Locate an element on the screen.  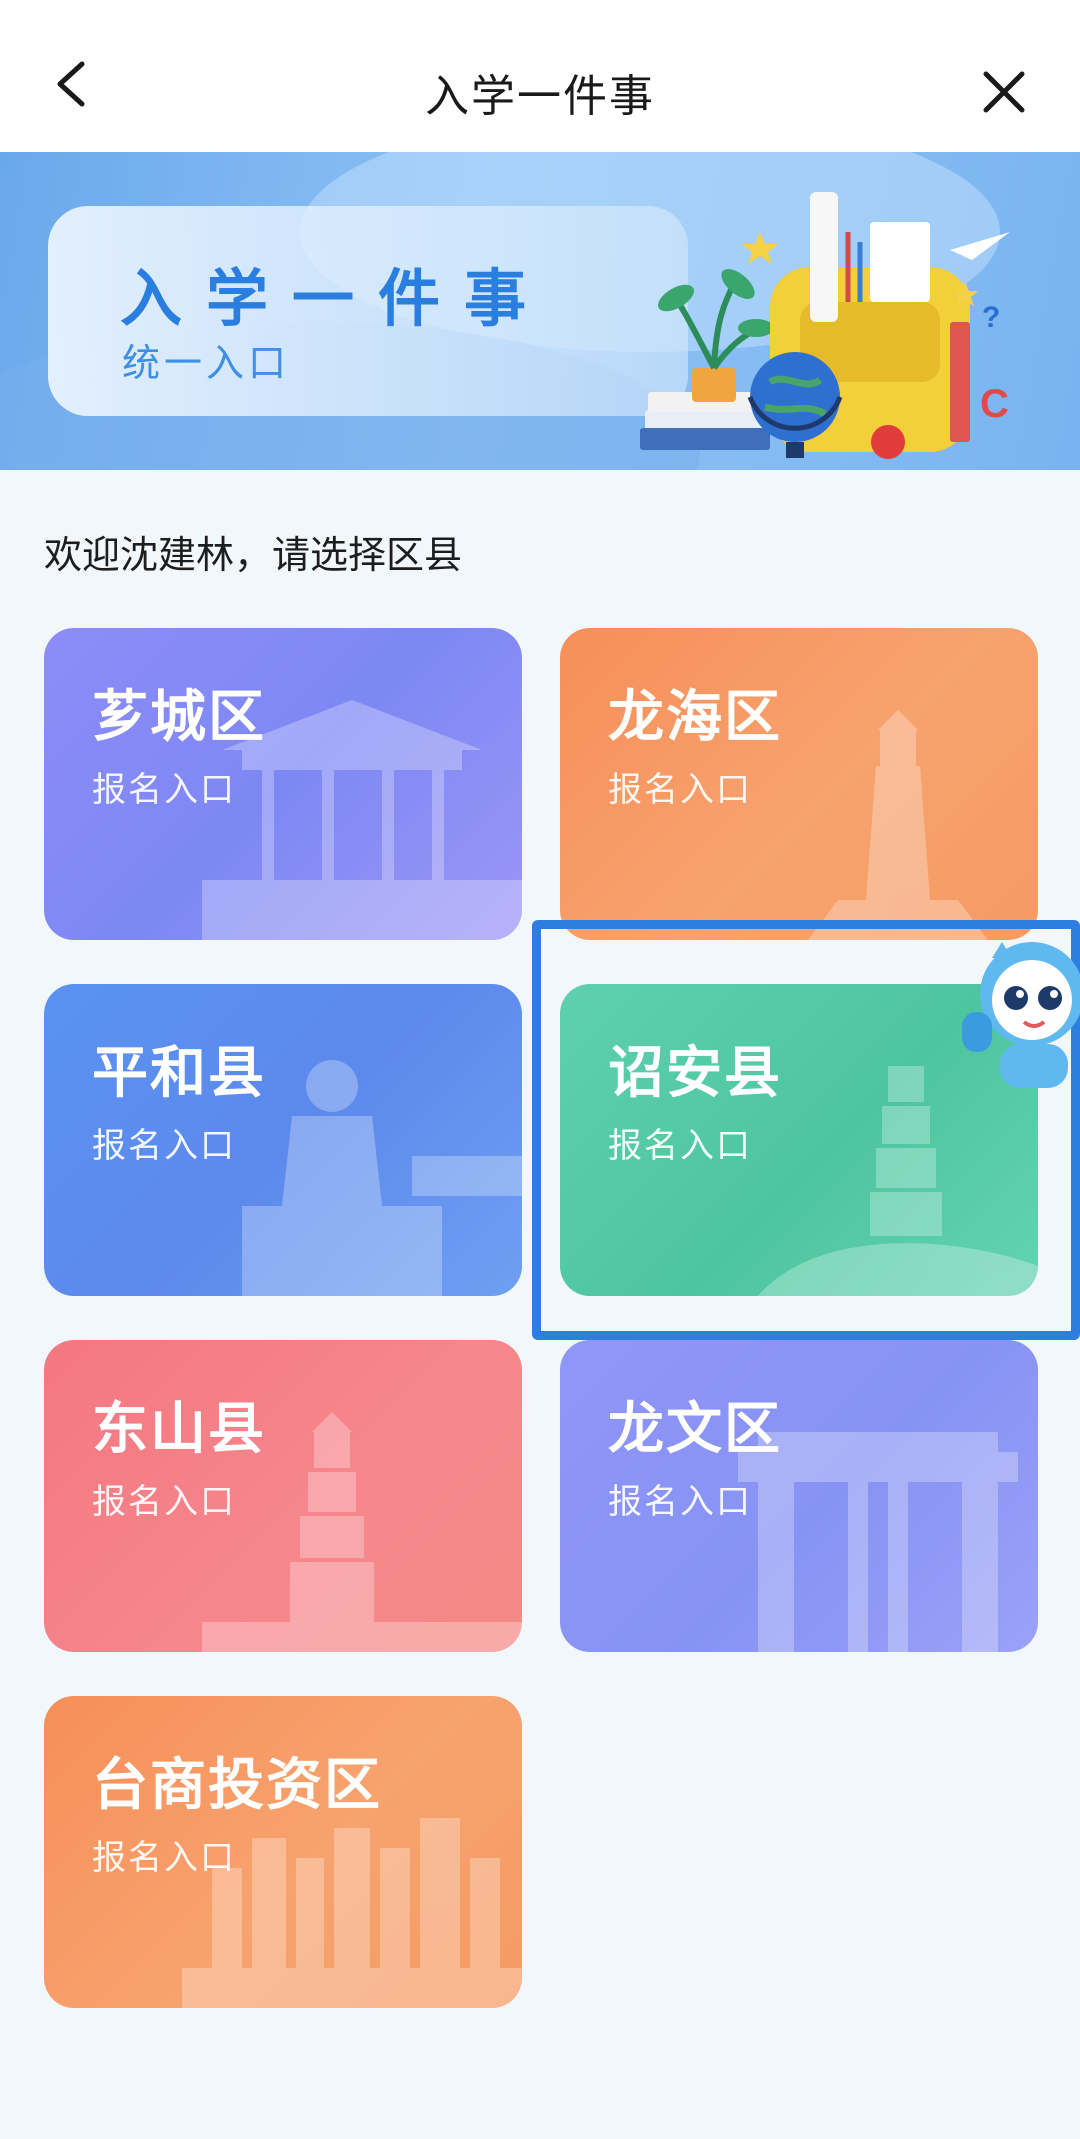
banner: 入学一件事 统一入口 ? C is located at coordinates (540, 311).